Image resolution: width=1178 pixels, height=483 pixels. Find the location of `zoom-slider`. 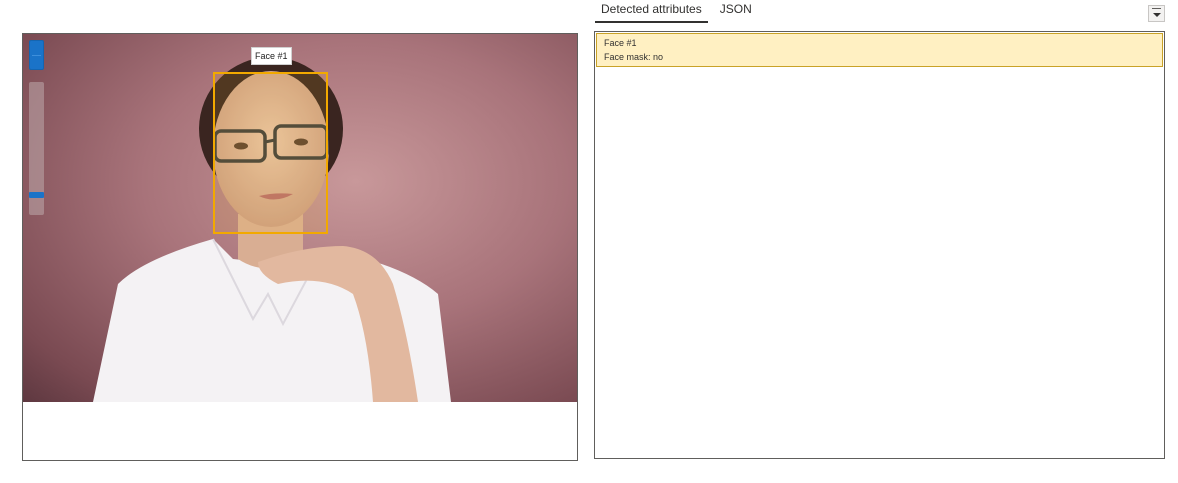

zoom-slider is located at coordinates (36, 148).